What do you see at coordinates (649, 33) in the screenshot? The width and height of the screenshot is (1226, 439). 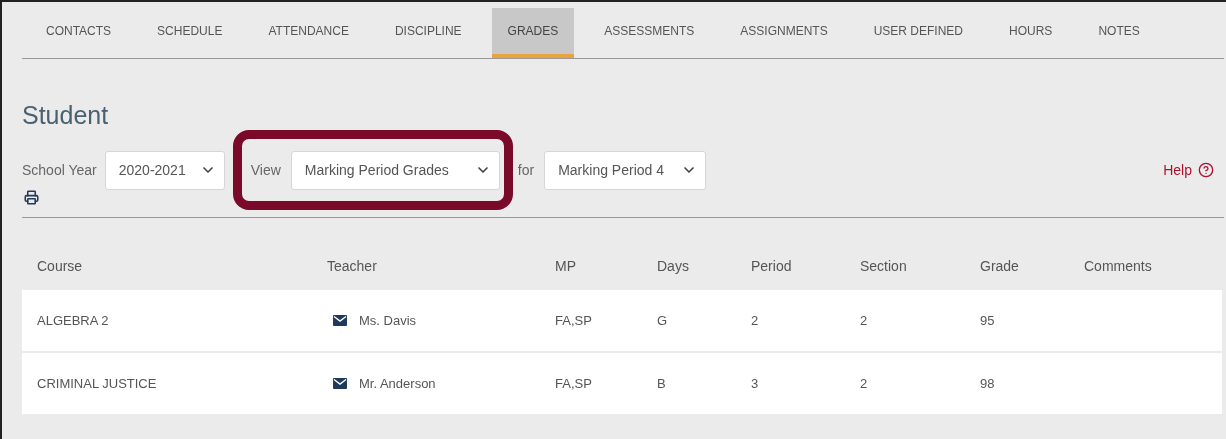 I see `tab: ASSESSMENTS` at bounding box center [649, 33].